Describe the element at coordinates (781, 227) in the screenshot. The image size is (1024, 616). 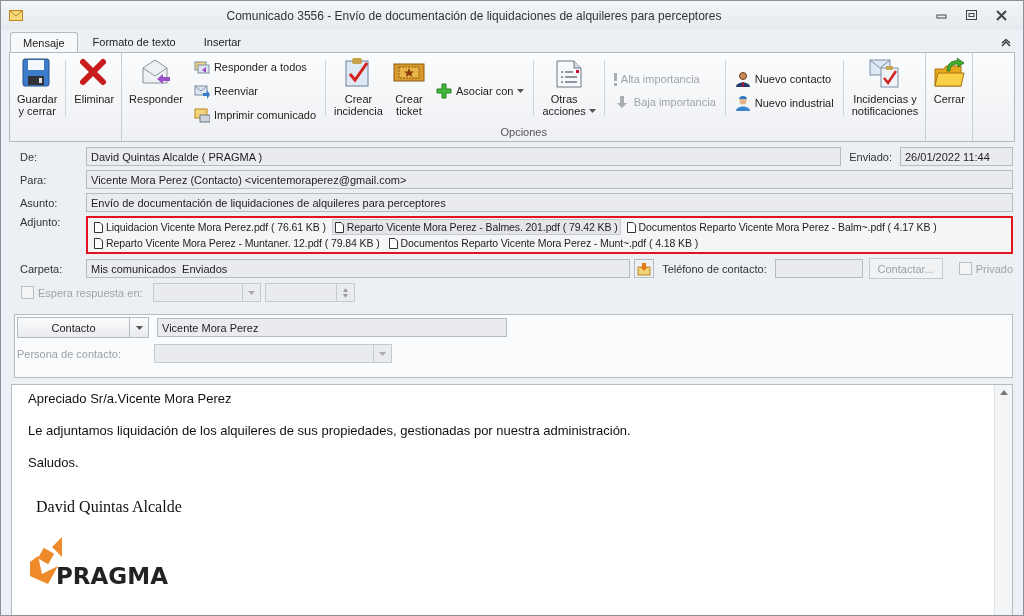
I see `attachment-item: Documentos Reparto Vicente Mora Perez - Balm~.pdf ( 4.17 KB )` at that location.